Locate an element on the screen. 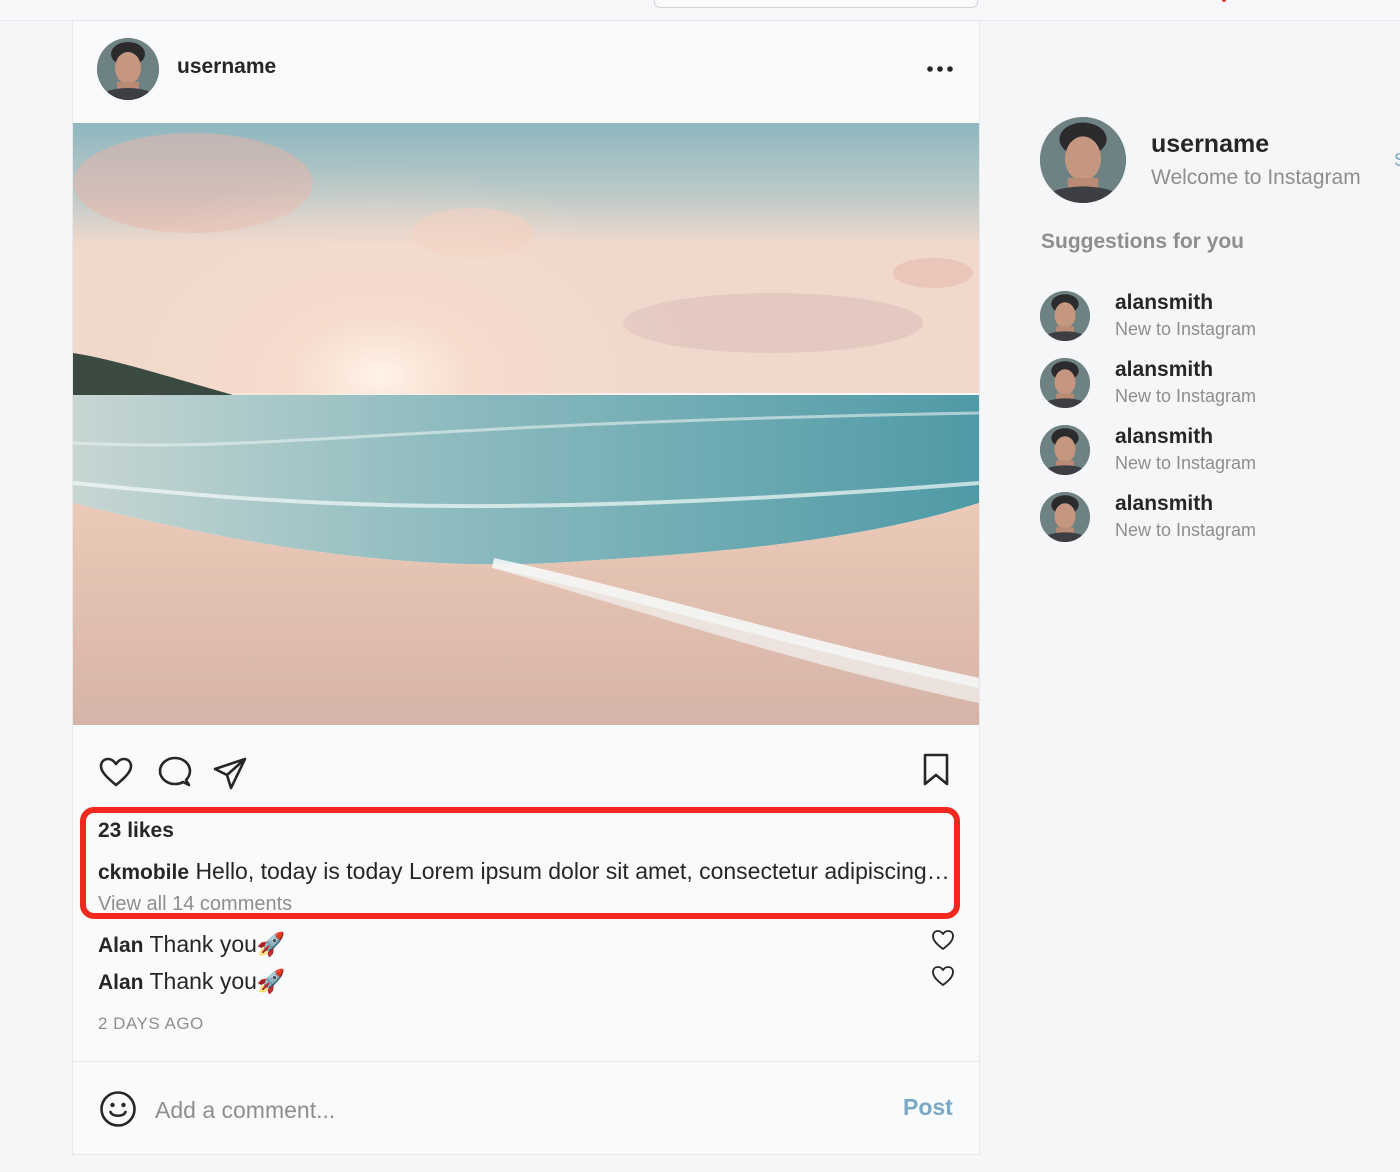 The image size is (1400, 1172). caption-username: ckmobile is located at coordinates (143, 872).